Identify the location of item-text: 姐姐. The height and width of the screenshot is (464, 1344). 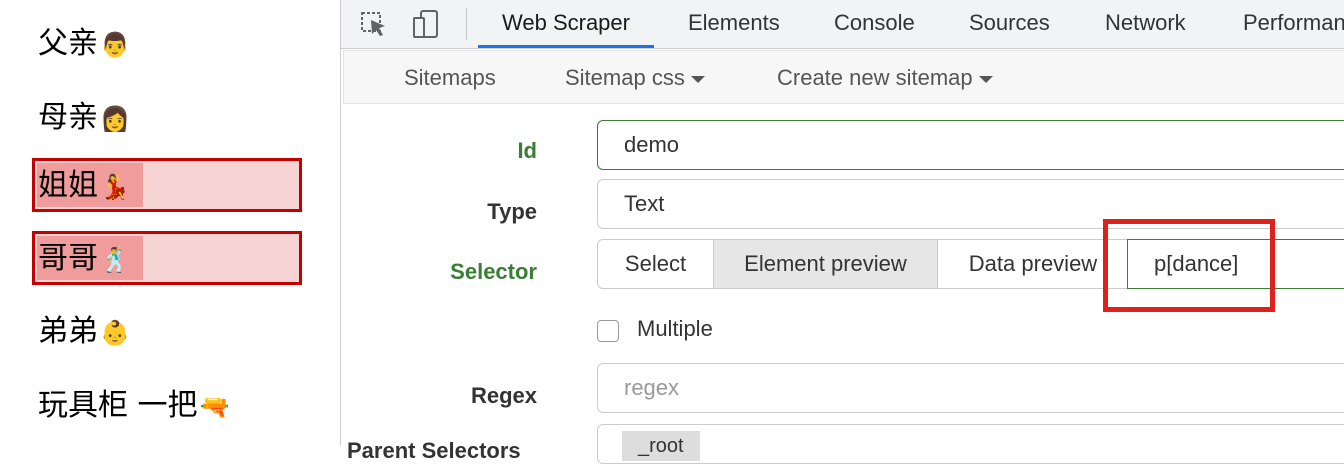
(68, 185).